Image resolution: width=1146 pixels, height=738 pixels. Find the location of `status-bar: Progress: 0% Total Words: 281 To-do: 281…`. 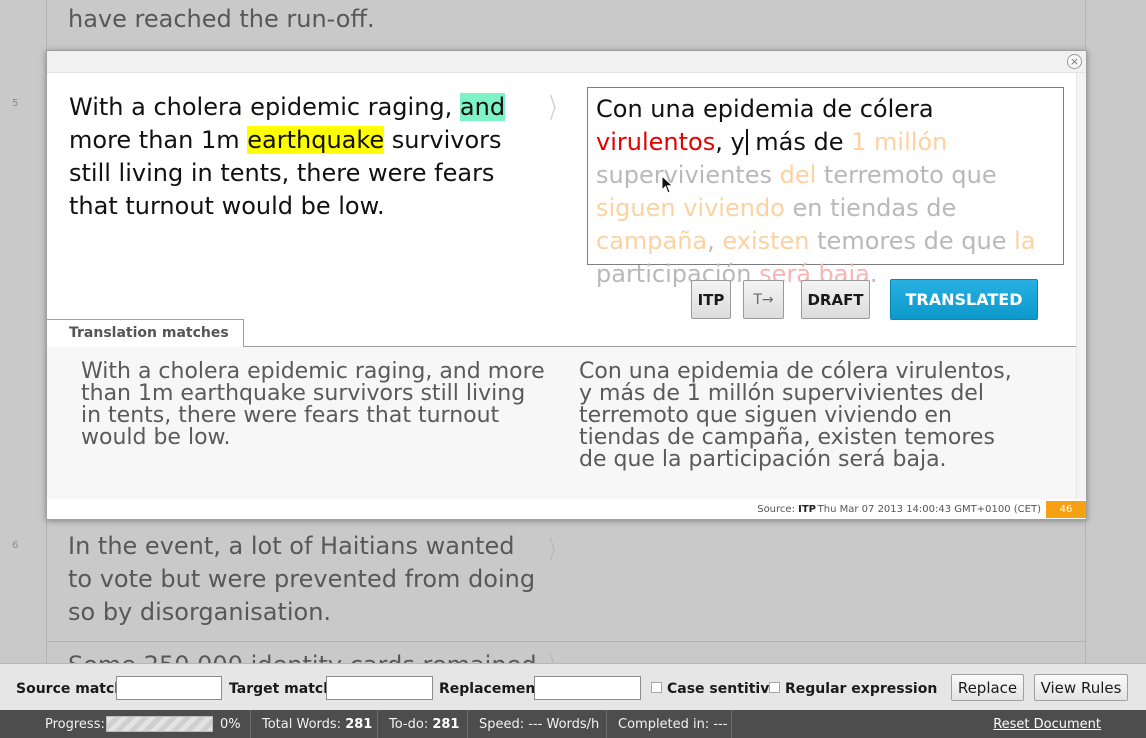

status-bar: Progress: 0% Total Words: 281 To-do: 281… is located at coordinates (573, 724).